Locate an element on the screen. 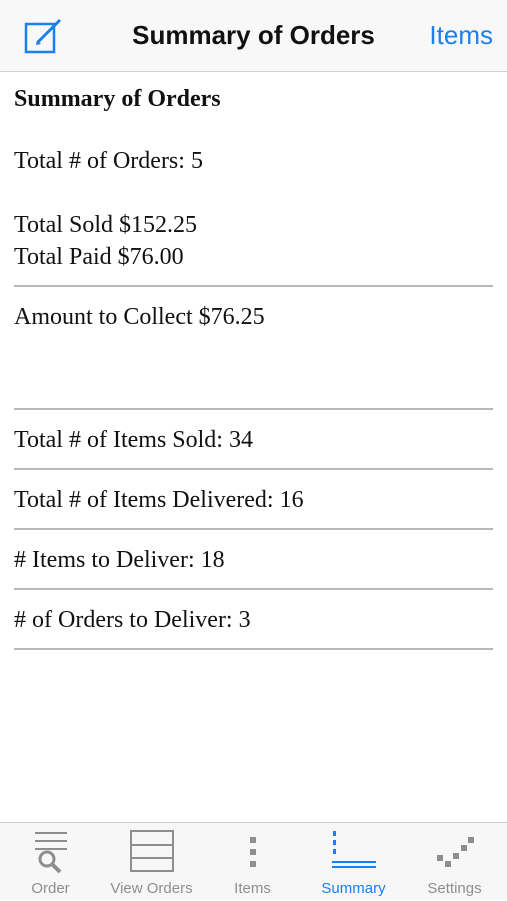  tab-summary: Summary is located at coordinates (353, 862).